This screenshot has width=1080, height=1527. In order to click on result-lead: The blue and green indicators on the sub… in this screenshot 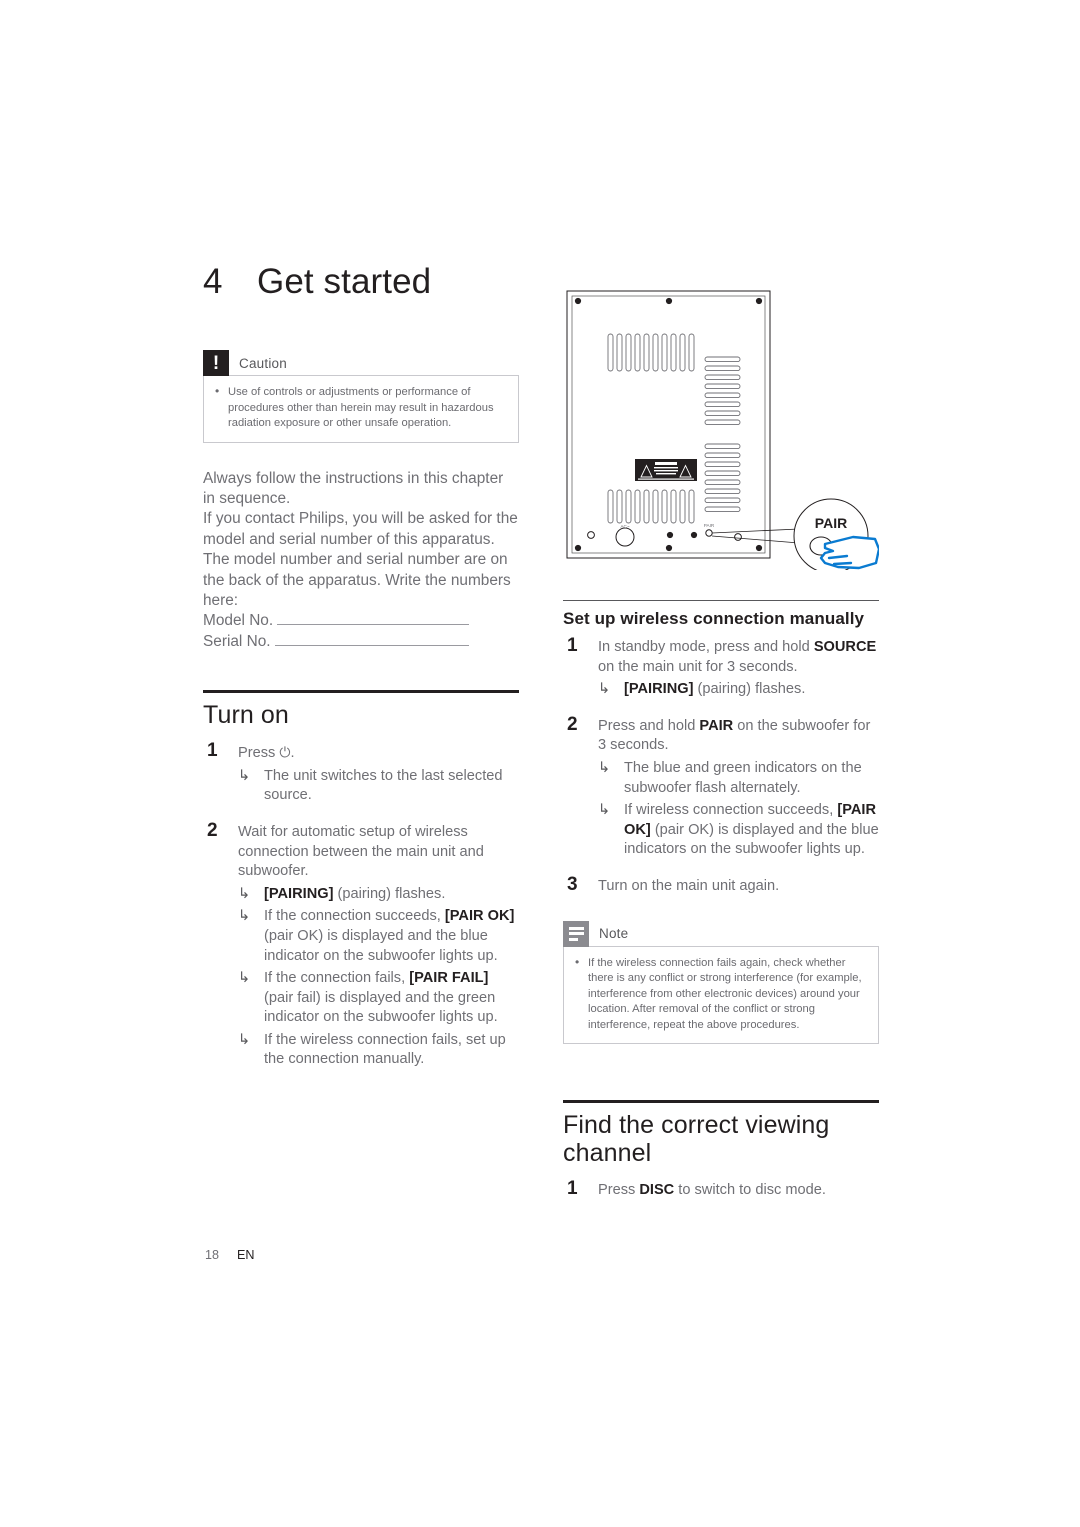, I will do `click(743, 777)`.